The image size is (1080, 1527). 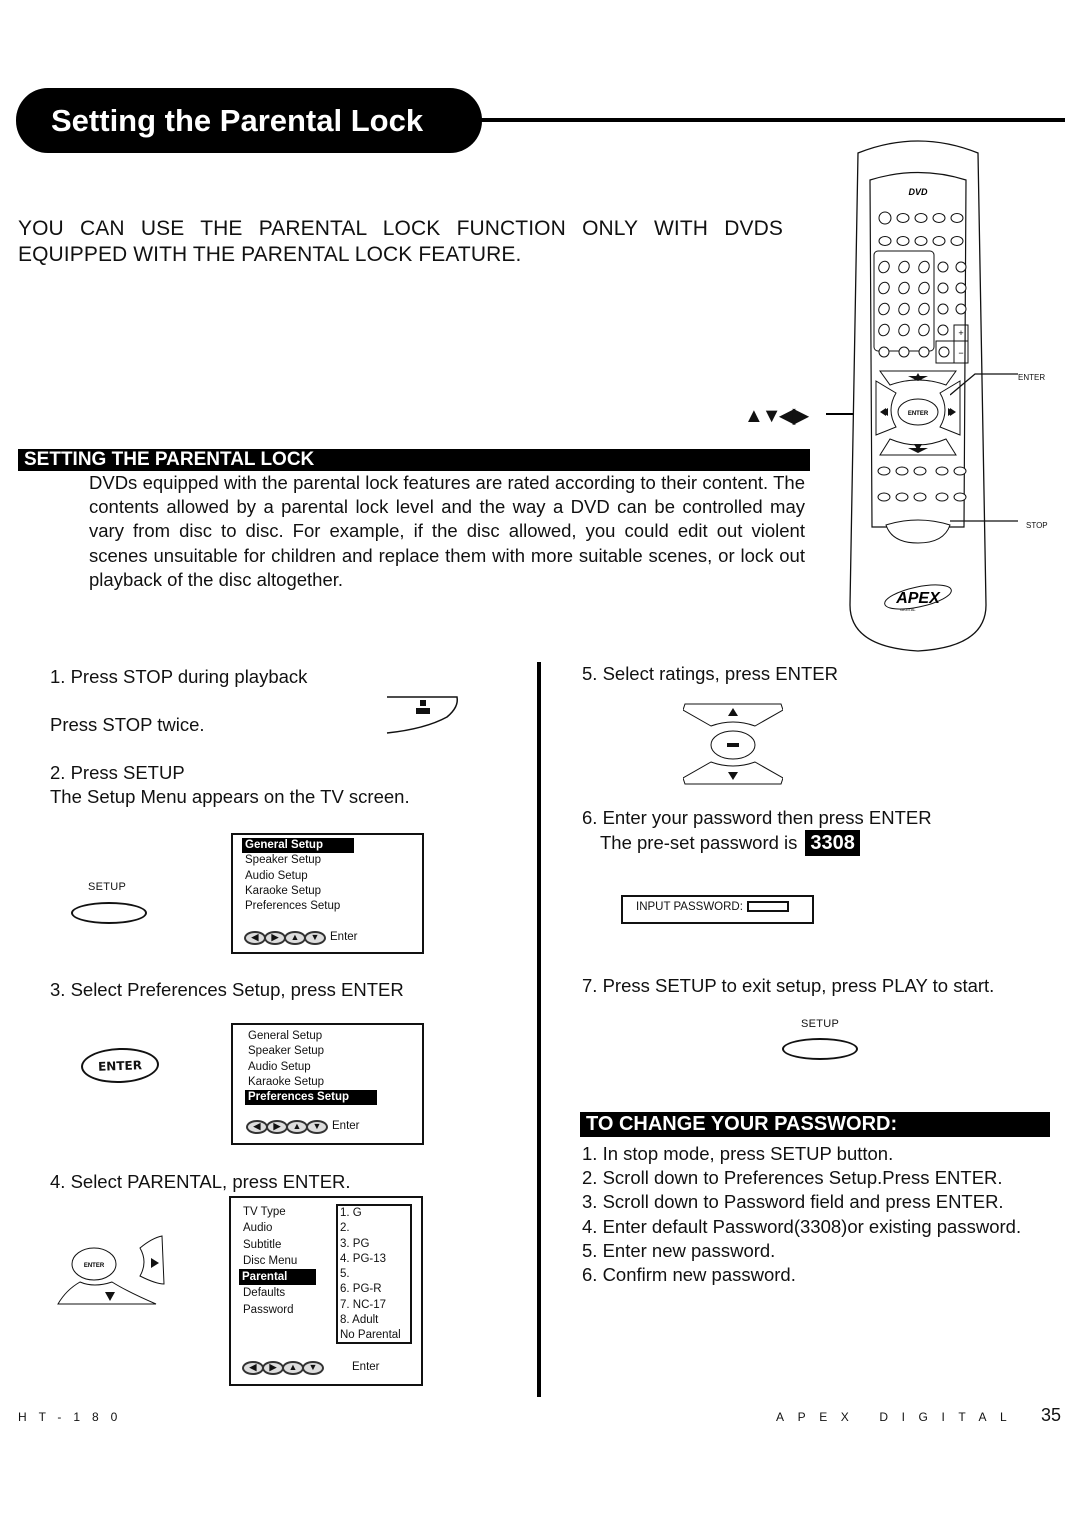 I want to click on preset-password-text: The pre-set password is, so click(x=699, y=842).